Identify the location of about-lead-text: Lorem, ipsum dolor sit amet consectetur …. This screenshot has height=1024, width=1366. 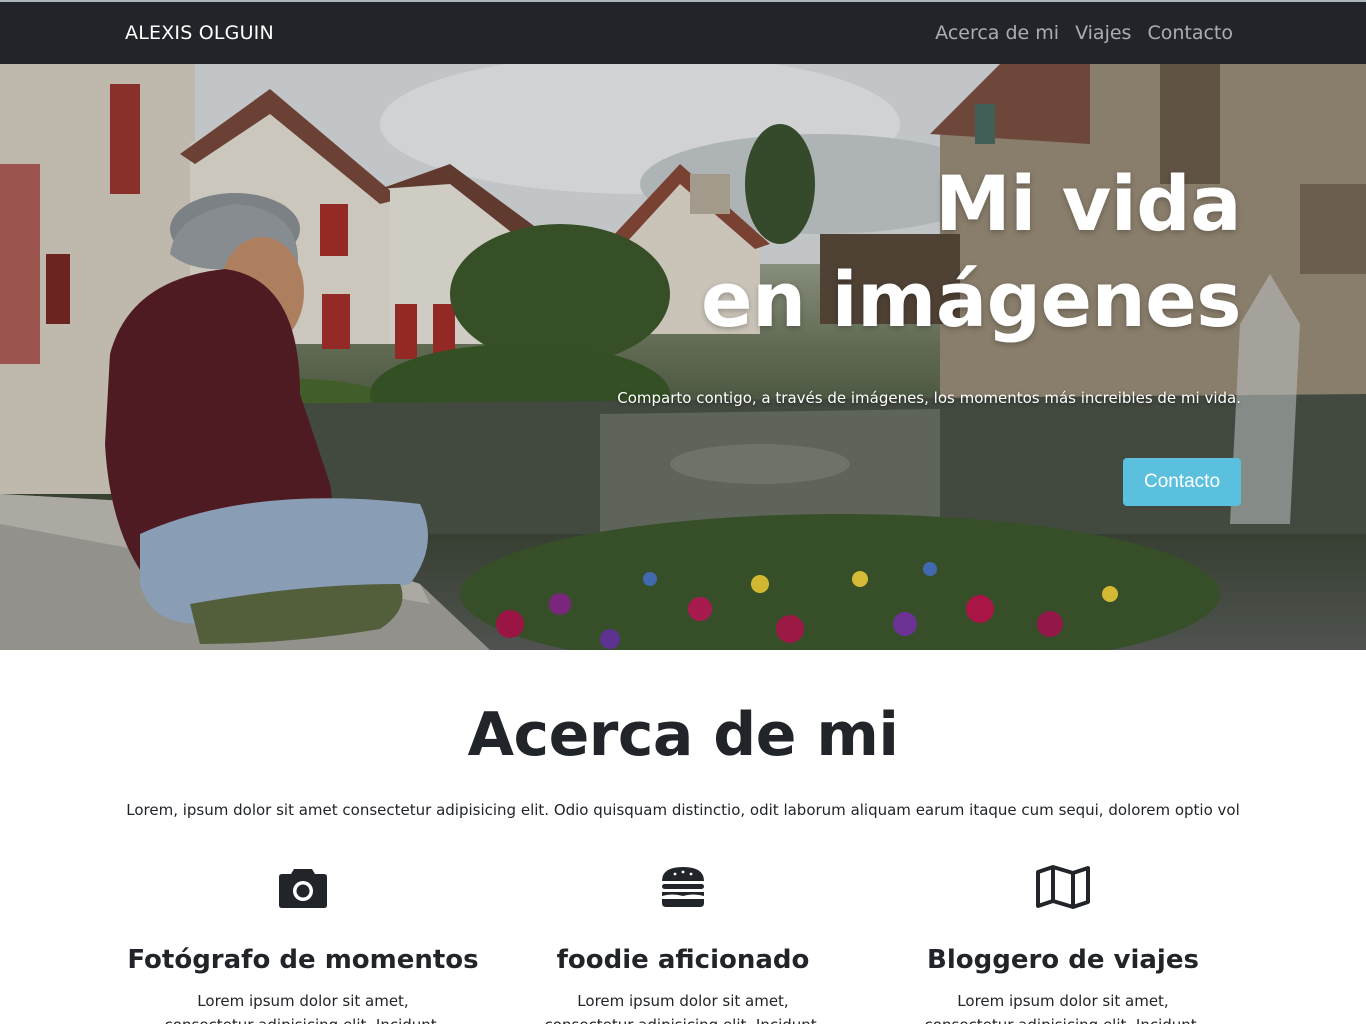
(683, 810).